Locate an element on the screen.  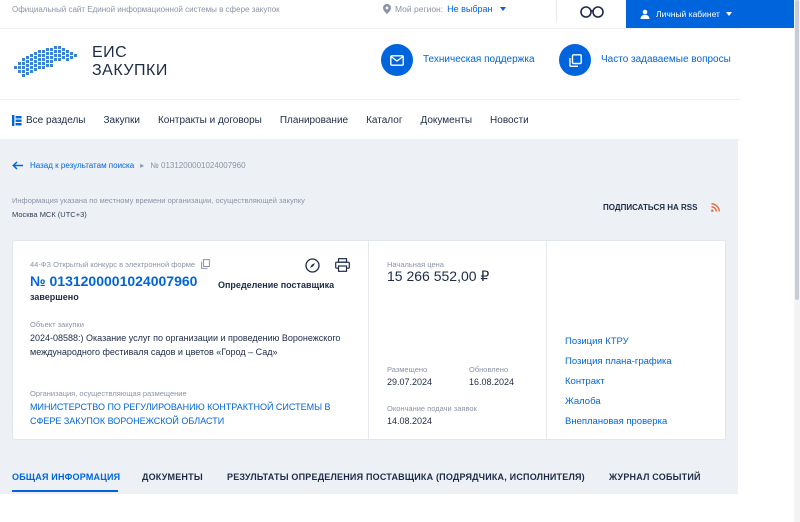
back-to-results-link: Назад к результатам поиска is located at coordinates (82, 165).